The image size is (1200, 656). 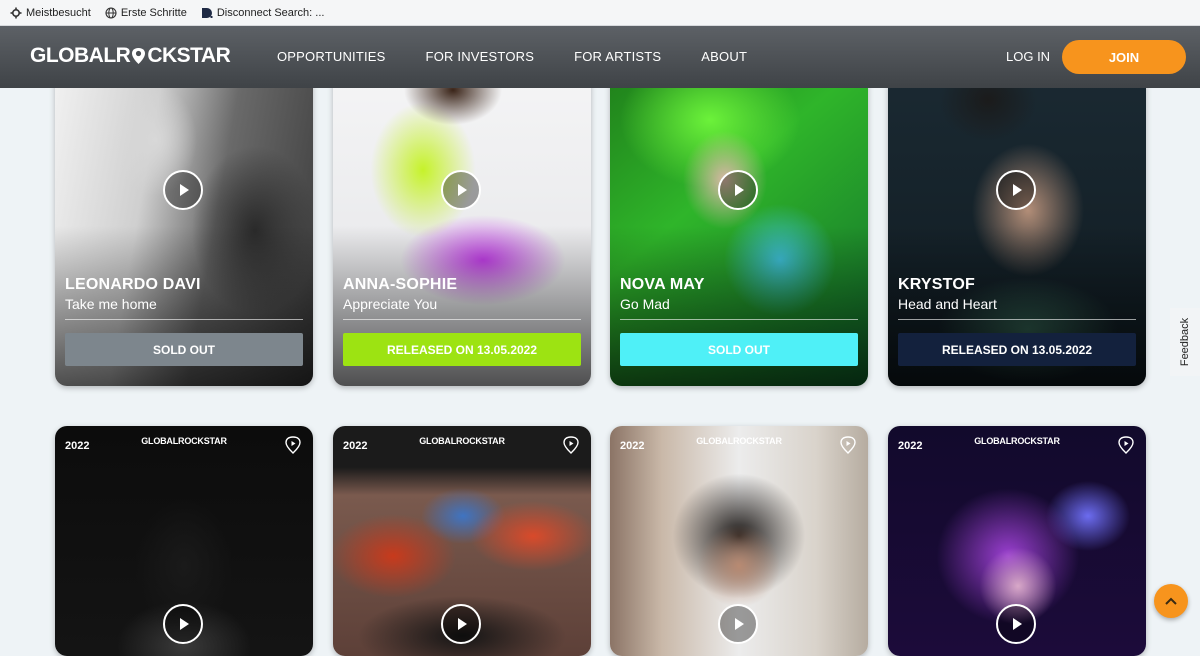 I want to click on logo-text-right: CKSTAR, so click(x=189, y=55).